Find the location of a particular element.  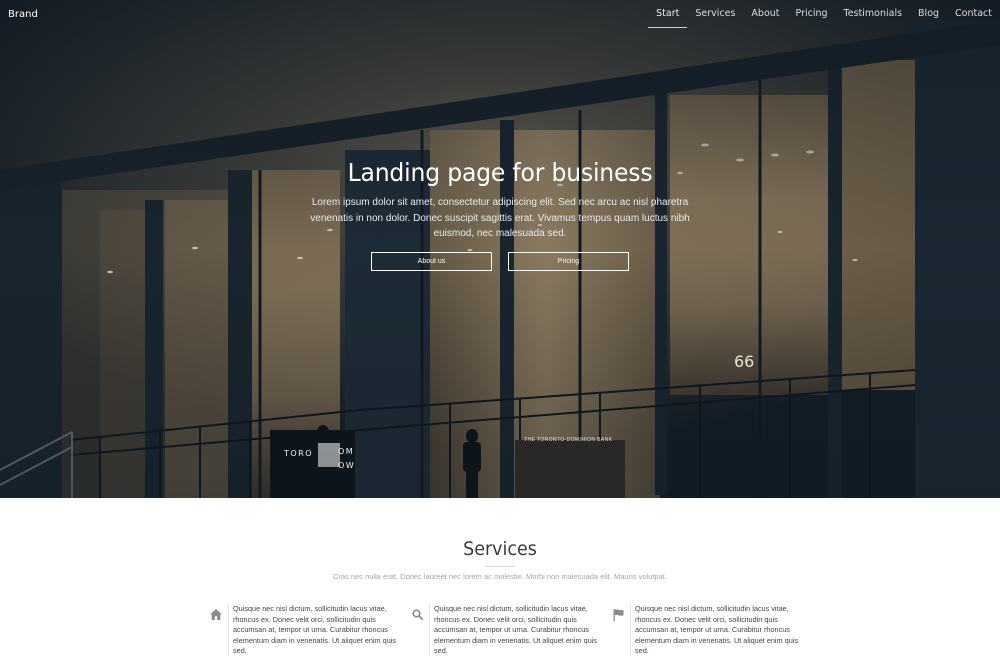

sign-line-2: OM is located at coordinates (346, 451).